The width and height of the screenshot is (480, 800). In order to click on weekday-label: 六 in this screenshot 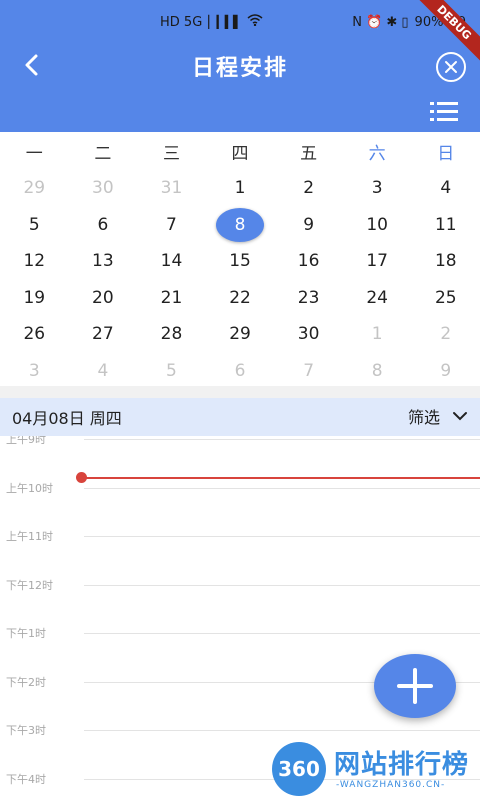, I will do `click(377, 153)`.